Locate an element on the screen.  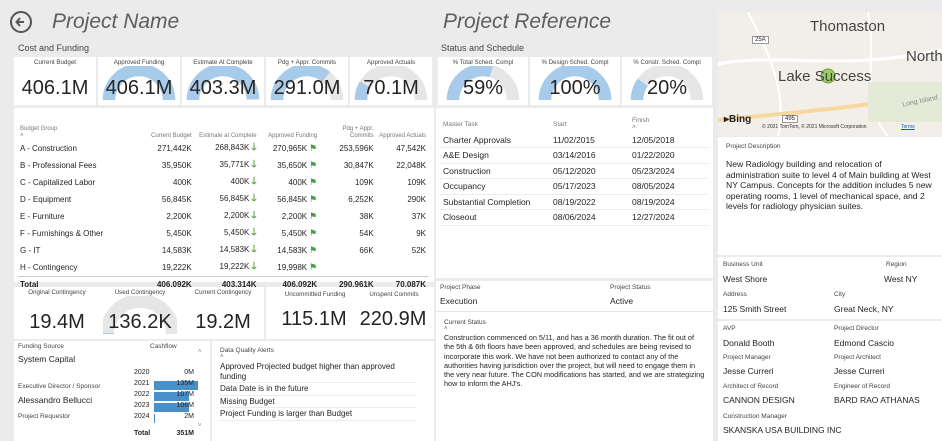
avp-label: AVP is located at coordinates (729, 328).